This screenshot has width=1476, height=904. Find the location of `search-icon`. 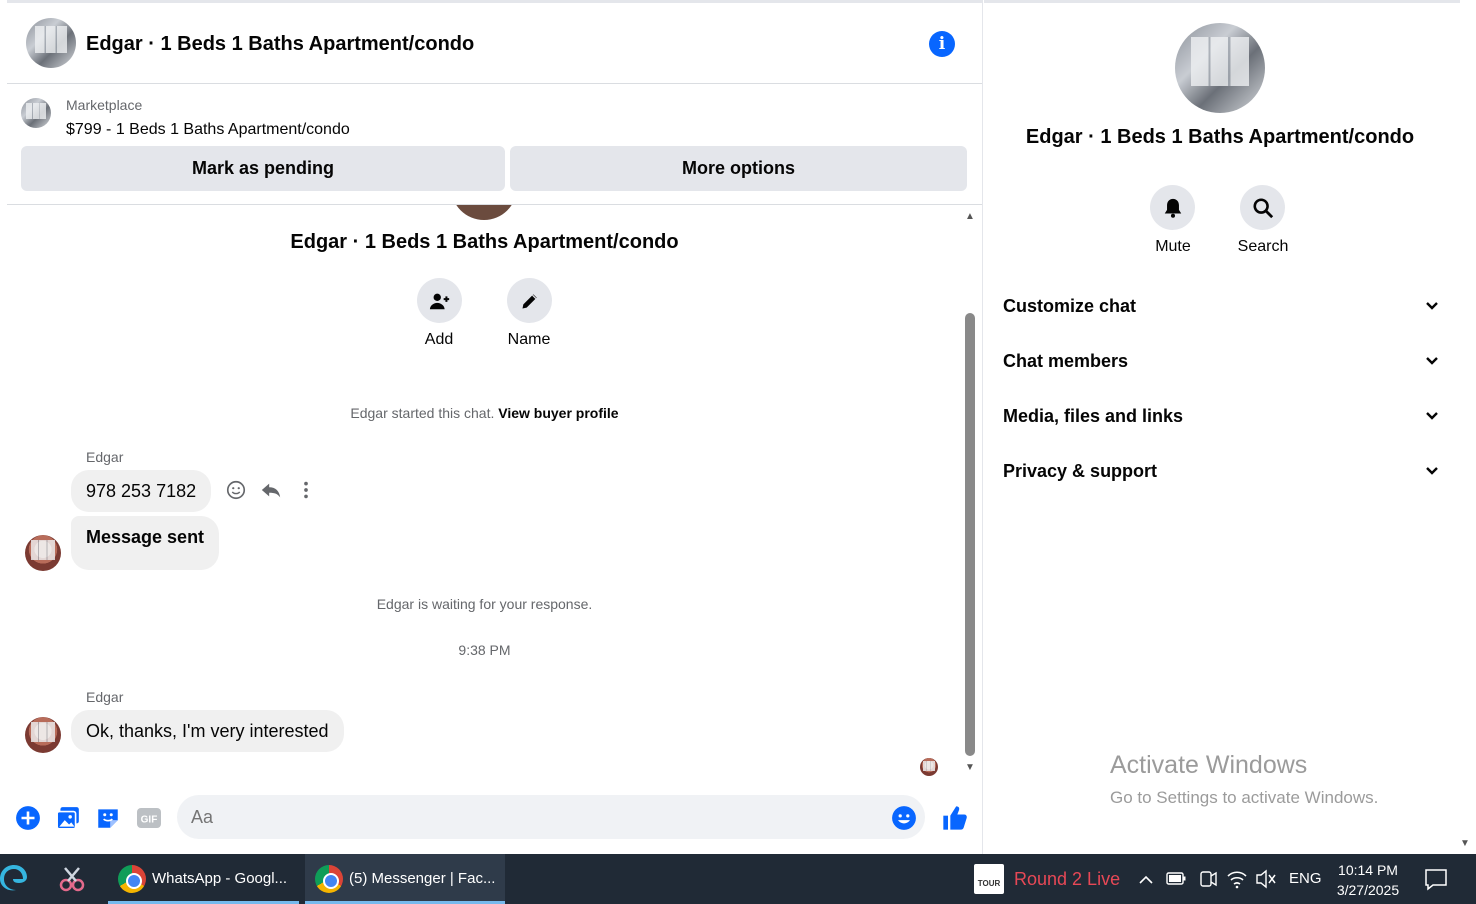

search-icon is located at coordinates (1262, 207).